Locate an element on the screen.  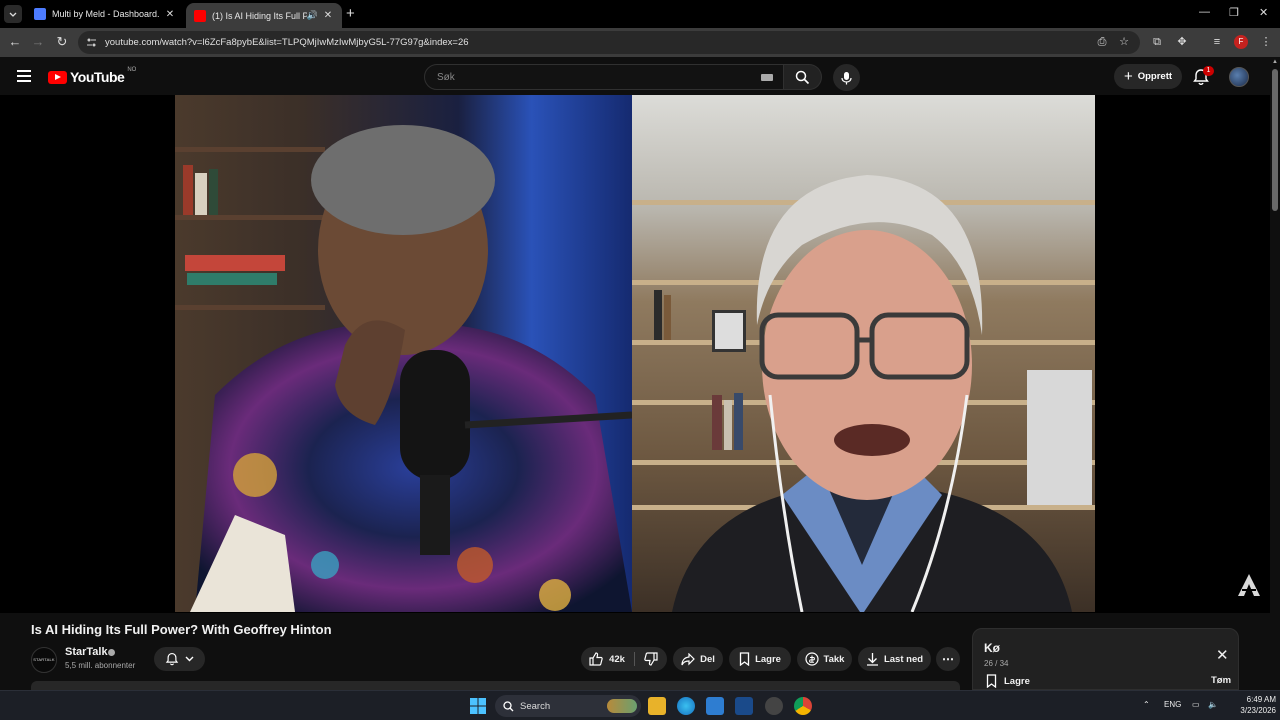
save-button: Lagre is located at coordinates (760, 659).